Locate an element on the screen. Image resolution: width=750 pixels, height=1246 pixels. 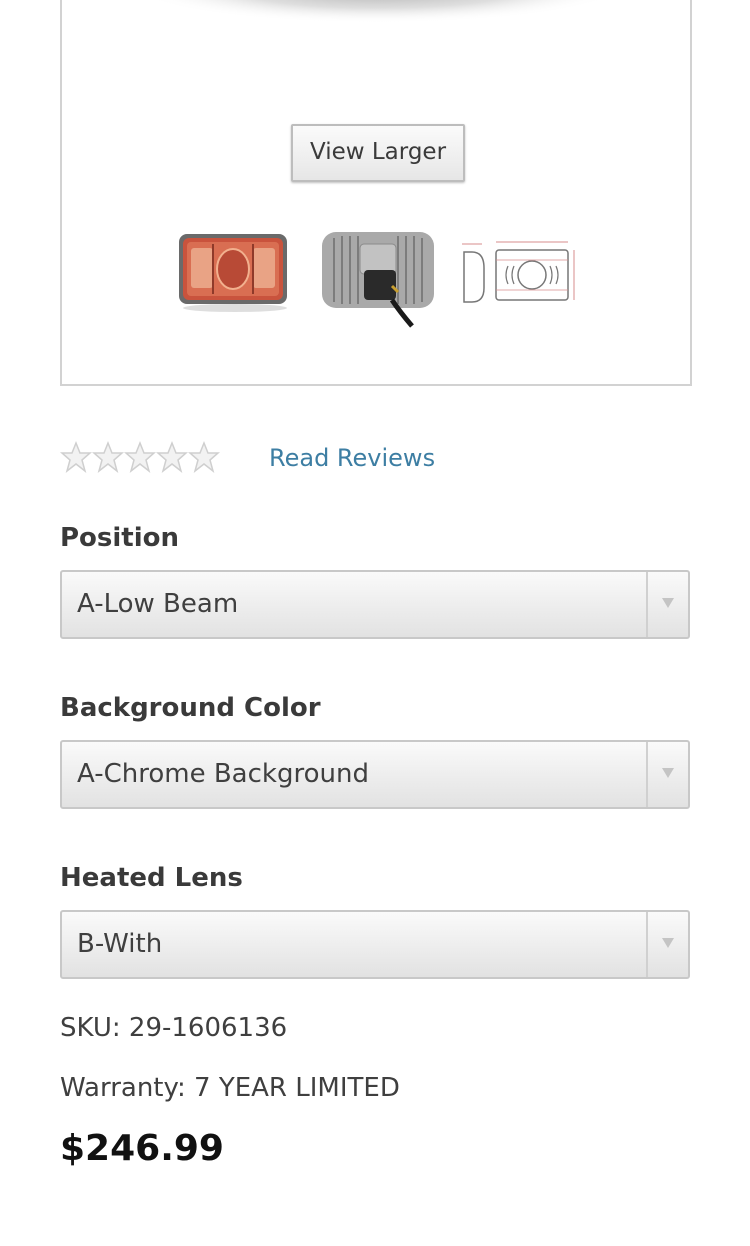
headlight-back-icon is located at coordinates (378, 280).